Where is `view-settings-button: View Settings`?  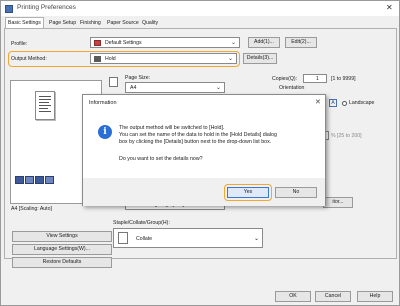
view-settings-button: View Settings is located at coordinates (62, 236).